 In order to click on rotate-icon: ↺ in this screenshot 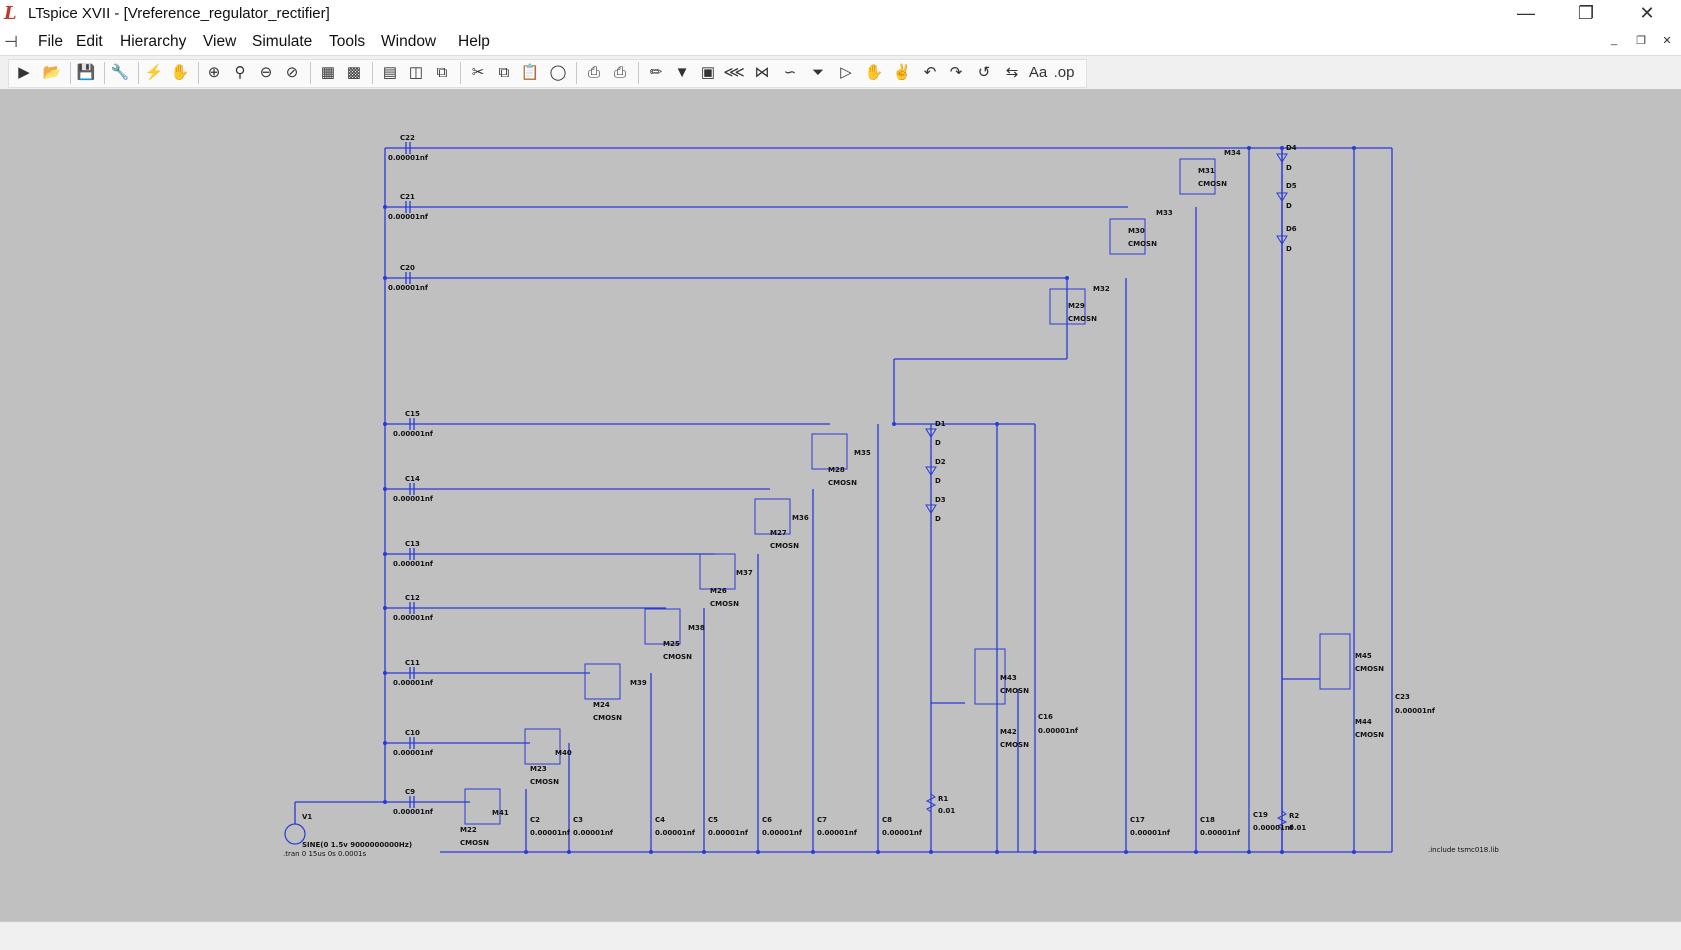, I will do `click(984, 72)`.